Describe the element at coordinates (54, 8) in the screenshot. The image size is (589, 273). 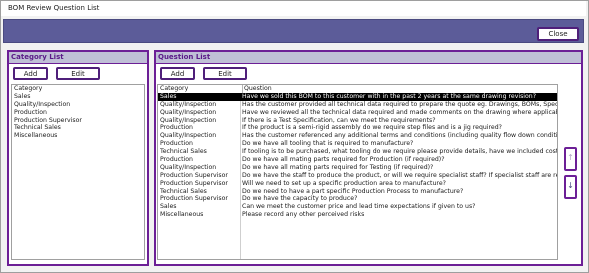
I see `window-title: BOM Review Question List` at that location.